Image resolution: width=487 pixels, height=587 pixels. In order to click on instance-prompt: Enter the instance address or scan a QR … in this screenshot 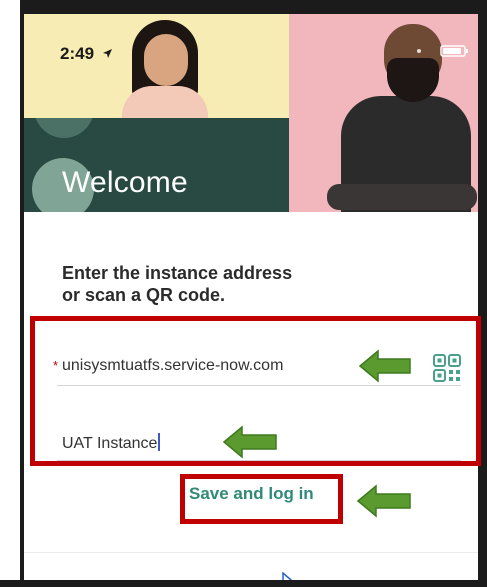, I will do `click(212, 284)`.